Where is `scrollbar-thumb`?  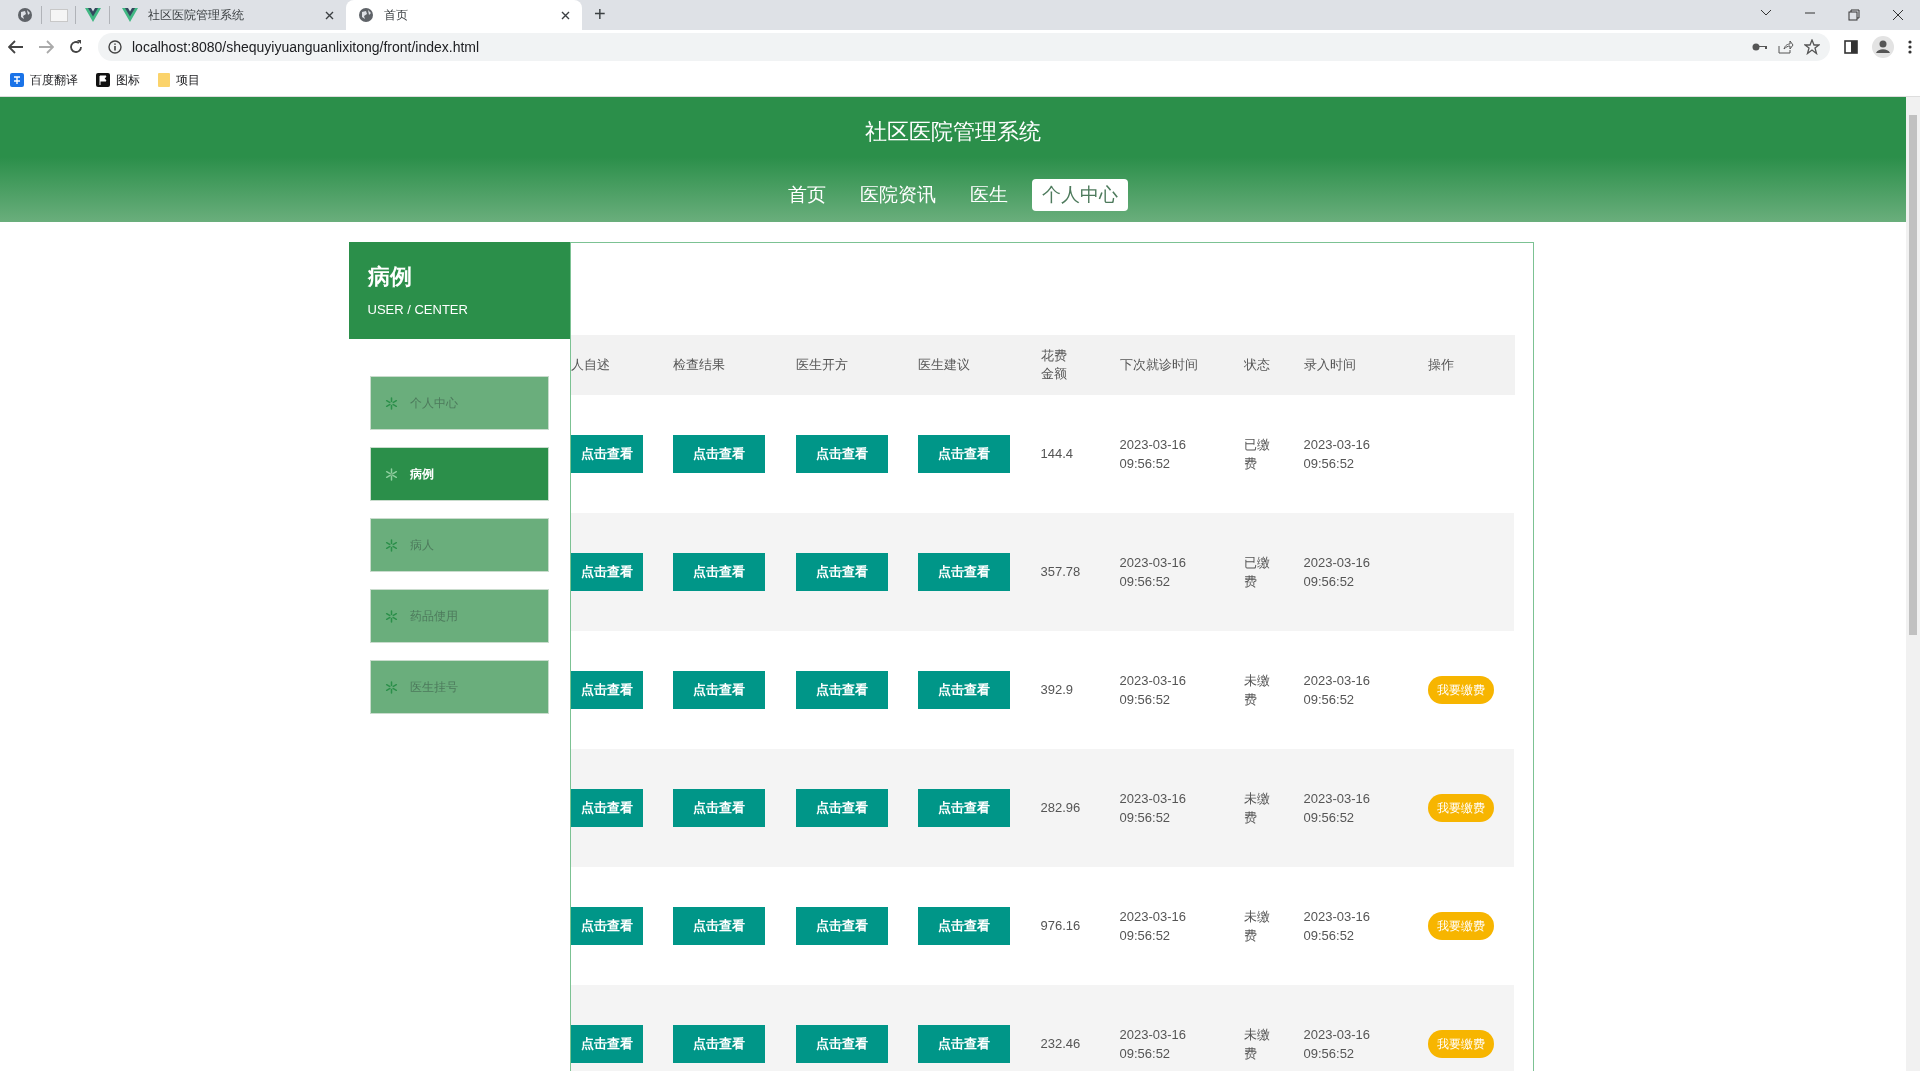 scrollbar-thumb is located at coordinates (1913, 375).